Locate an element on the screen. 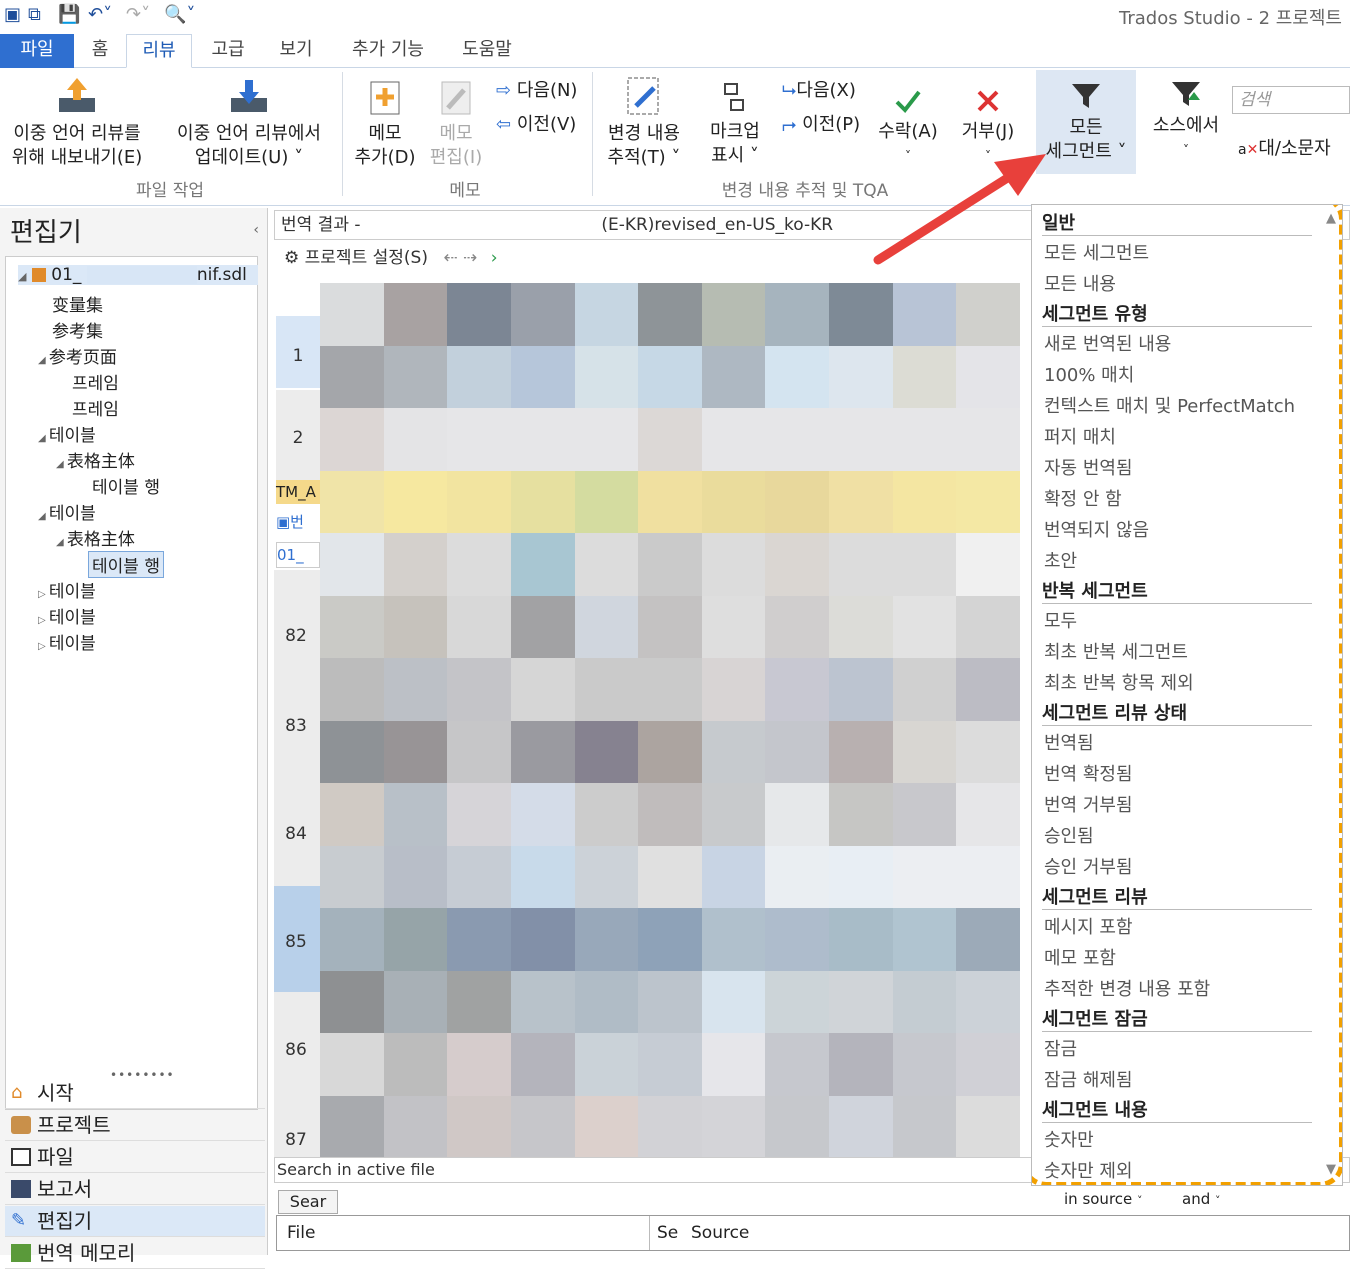 The image size is (1350, 1269). preview-icon: 🔍˅ is located at coordinates (179, 16).